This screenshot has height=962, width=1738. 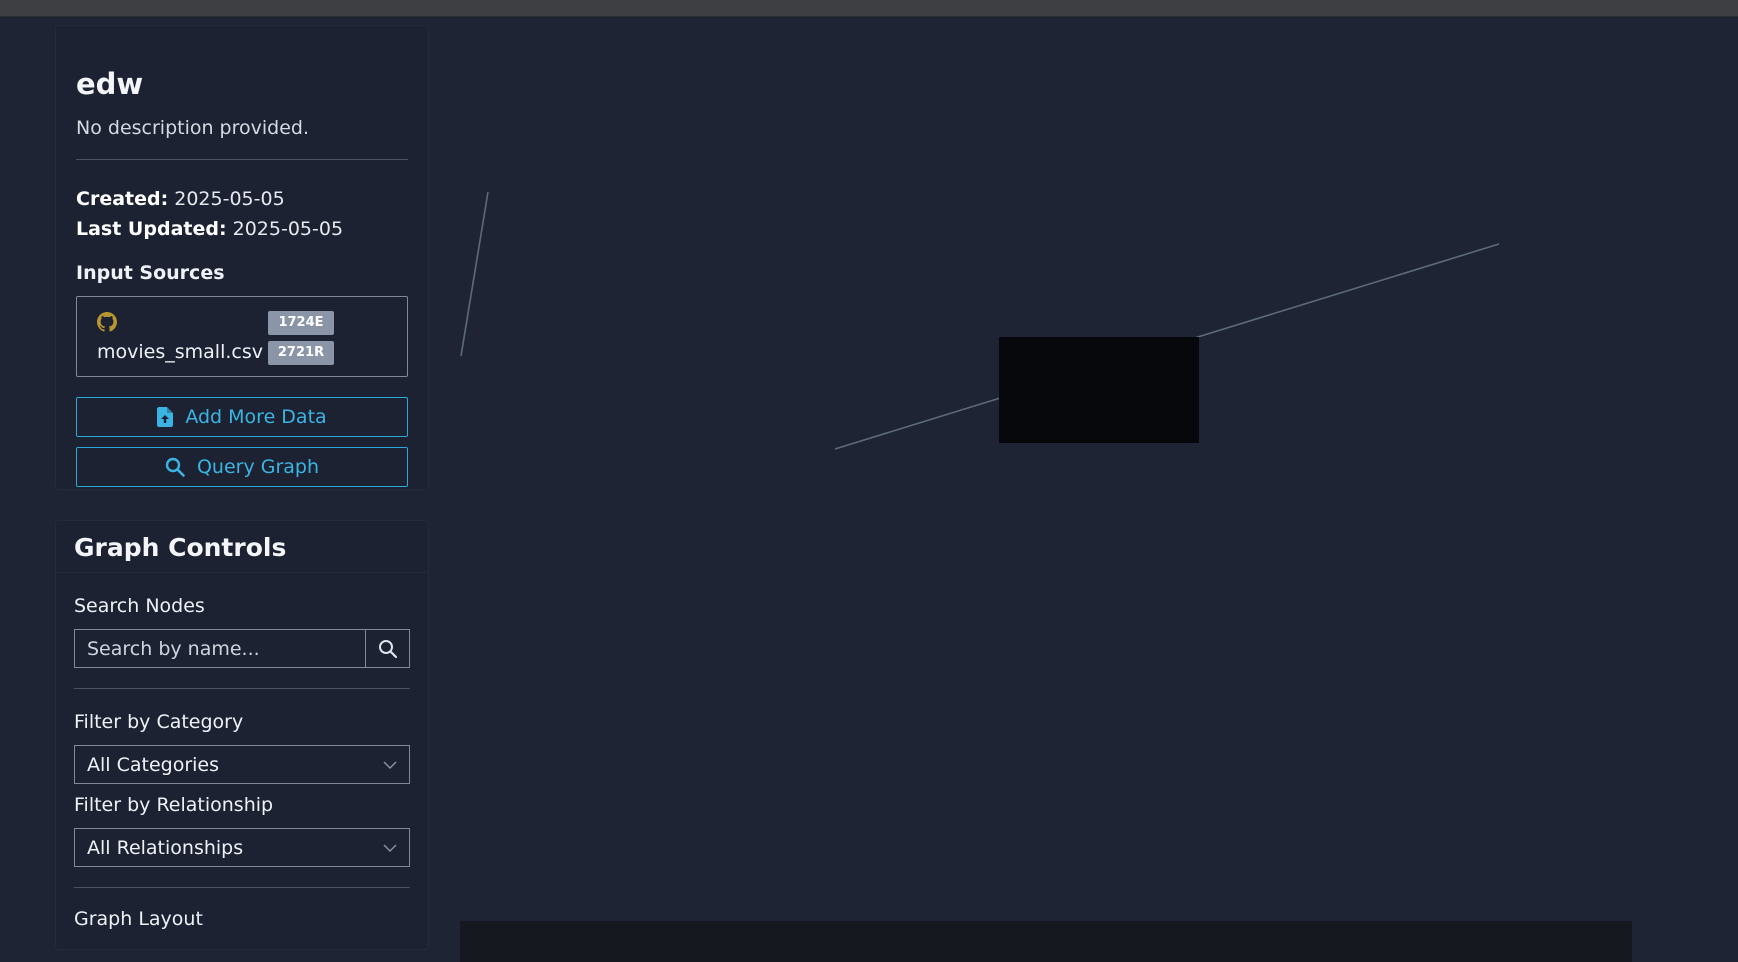 What do you see at coordinates (107, 322) in the screenshot?
I see `github-icon` at bounding box center [107, 322].